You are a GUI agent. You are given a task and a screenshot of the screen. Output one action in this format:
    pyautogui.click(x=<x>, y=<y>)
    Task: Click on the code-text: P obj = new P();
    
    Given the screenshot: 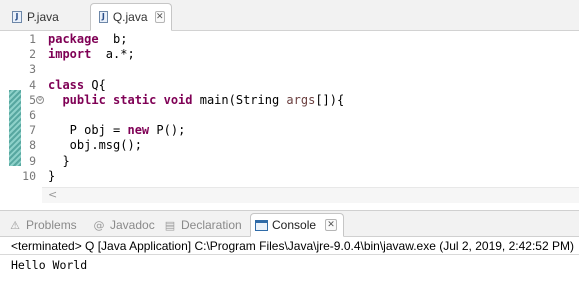 What is the action you would take?
    pyautogui.click(x=117, y=130)
    